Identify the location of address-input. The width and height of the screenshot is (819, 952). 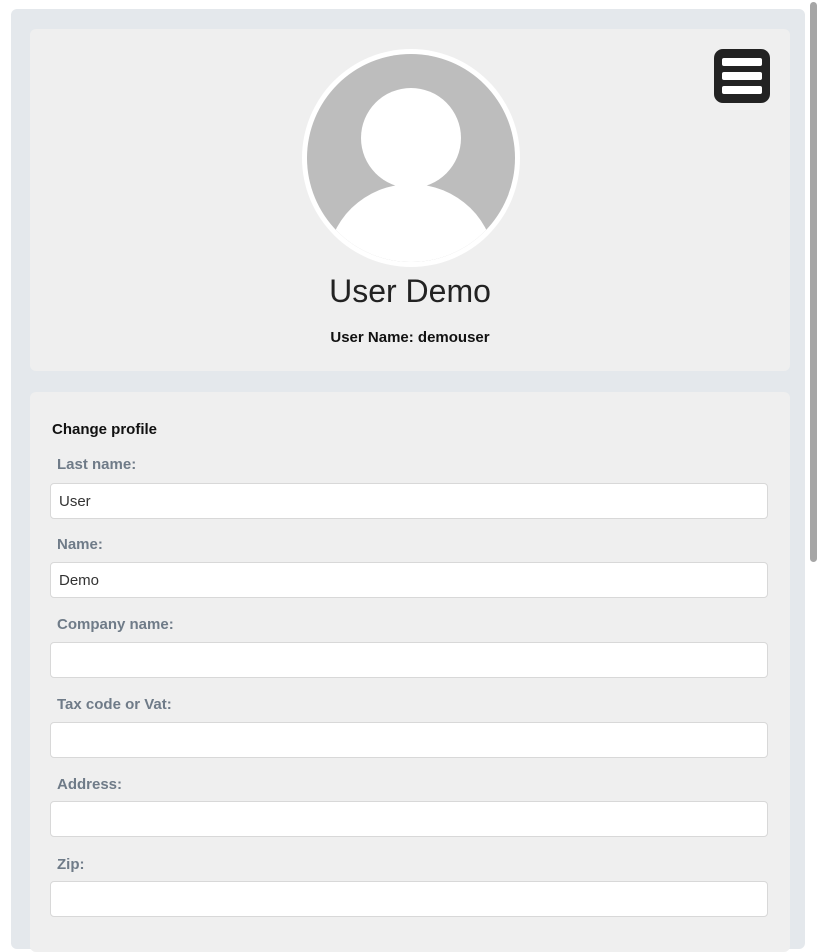
(409, 819).